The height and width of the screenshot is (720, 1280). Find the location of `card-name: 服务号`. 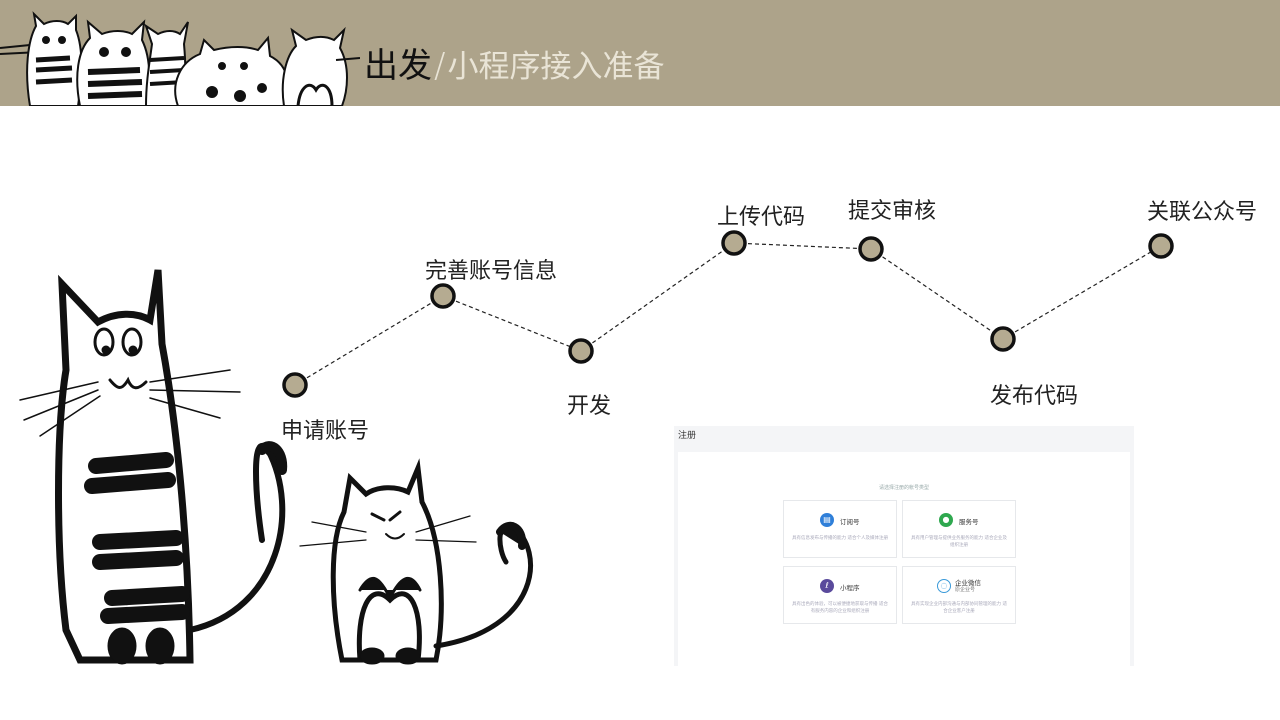

card-name: 服务号 is located at coordinates (969, 522).